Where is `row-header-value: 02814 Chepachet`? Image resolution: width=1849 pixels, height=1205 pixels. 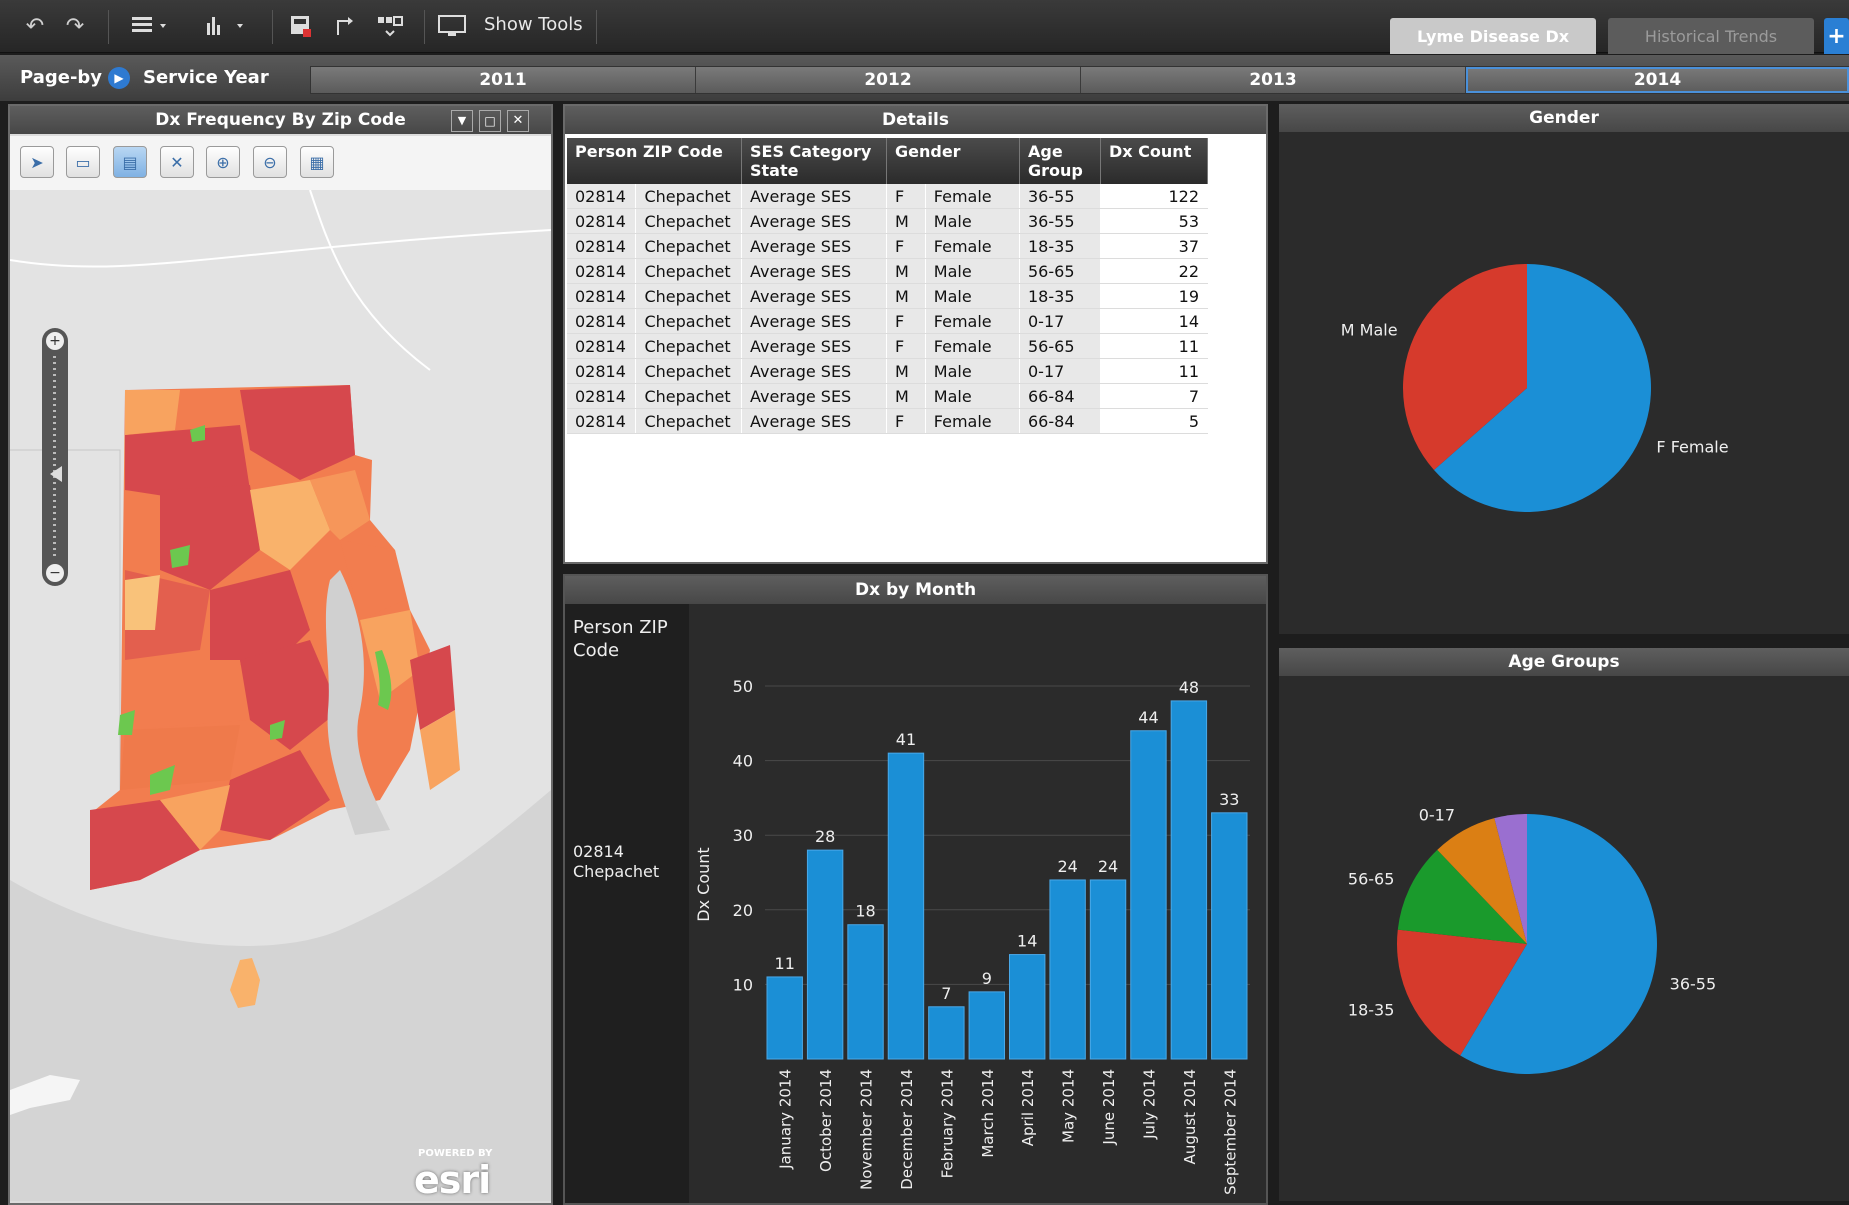
row-header-value: 02814 Chepachet is located at coordinates (616, 861).